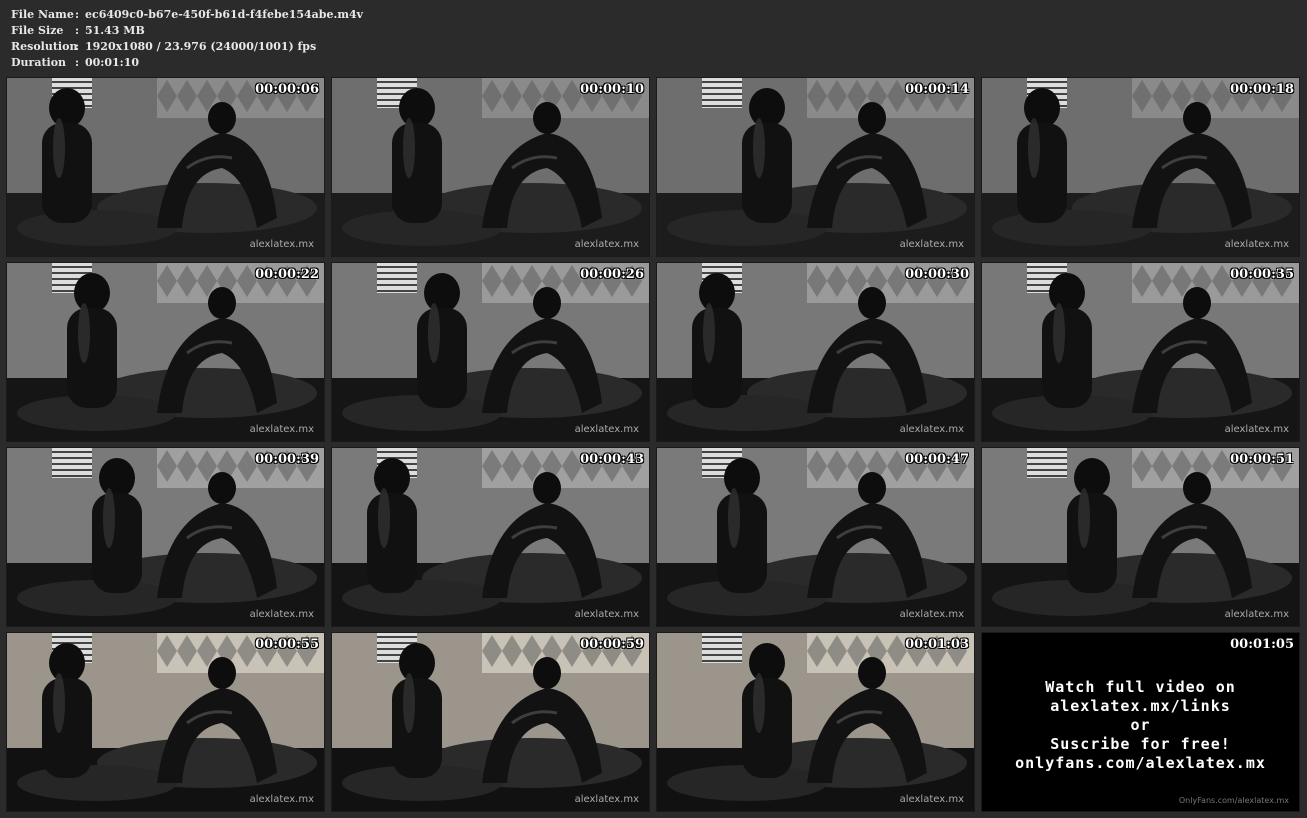 The width and height of the screenshot is (1307, 818). Describe the element at coordinates (612, 89) in the screenshot. I see `timestamp: 00:00:10` at that location.